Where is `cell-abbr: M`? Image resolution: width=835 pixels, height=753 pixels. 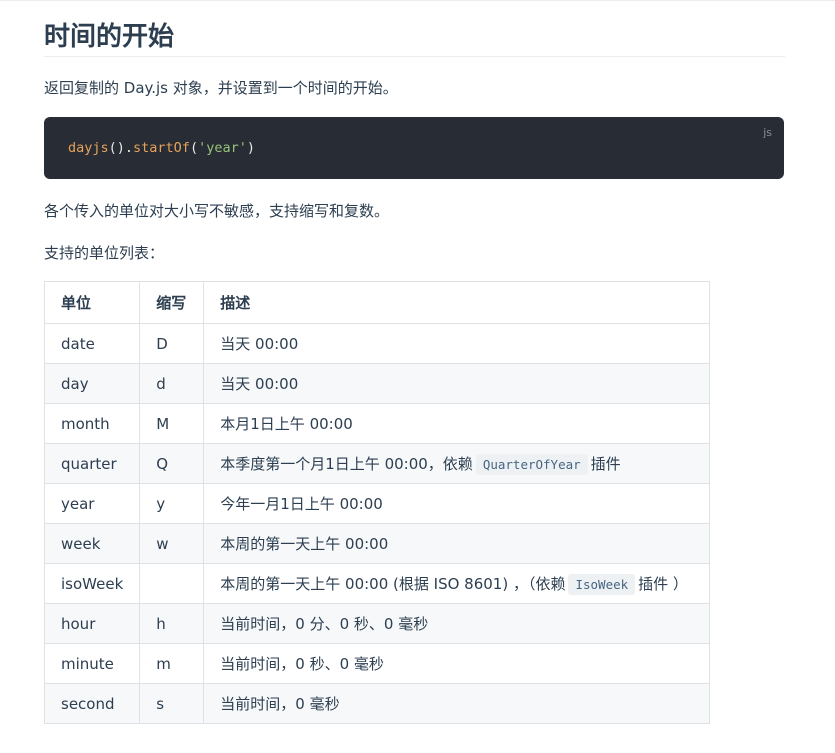 cell-abbr: M is located at coordinates (172, 423).